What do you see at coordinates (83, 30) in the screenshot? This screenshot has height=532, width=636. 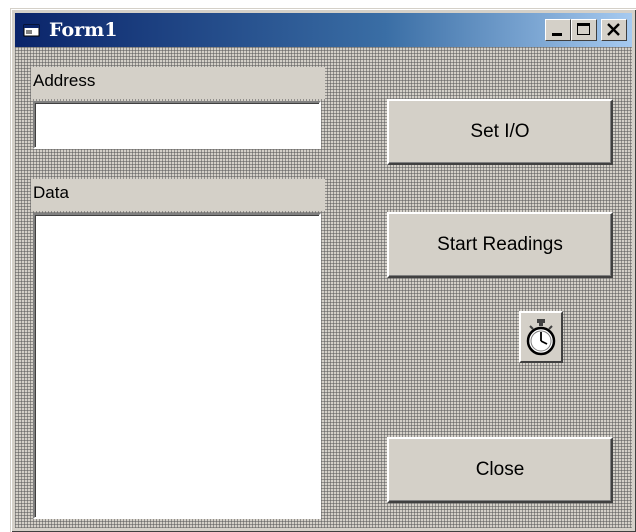 I see `window-title: Form1` at bounding box center [83, 30].